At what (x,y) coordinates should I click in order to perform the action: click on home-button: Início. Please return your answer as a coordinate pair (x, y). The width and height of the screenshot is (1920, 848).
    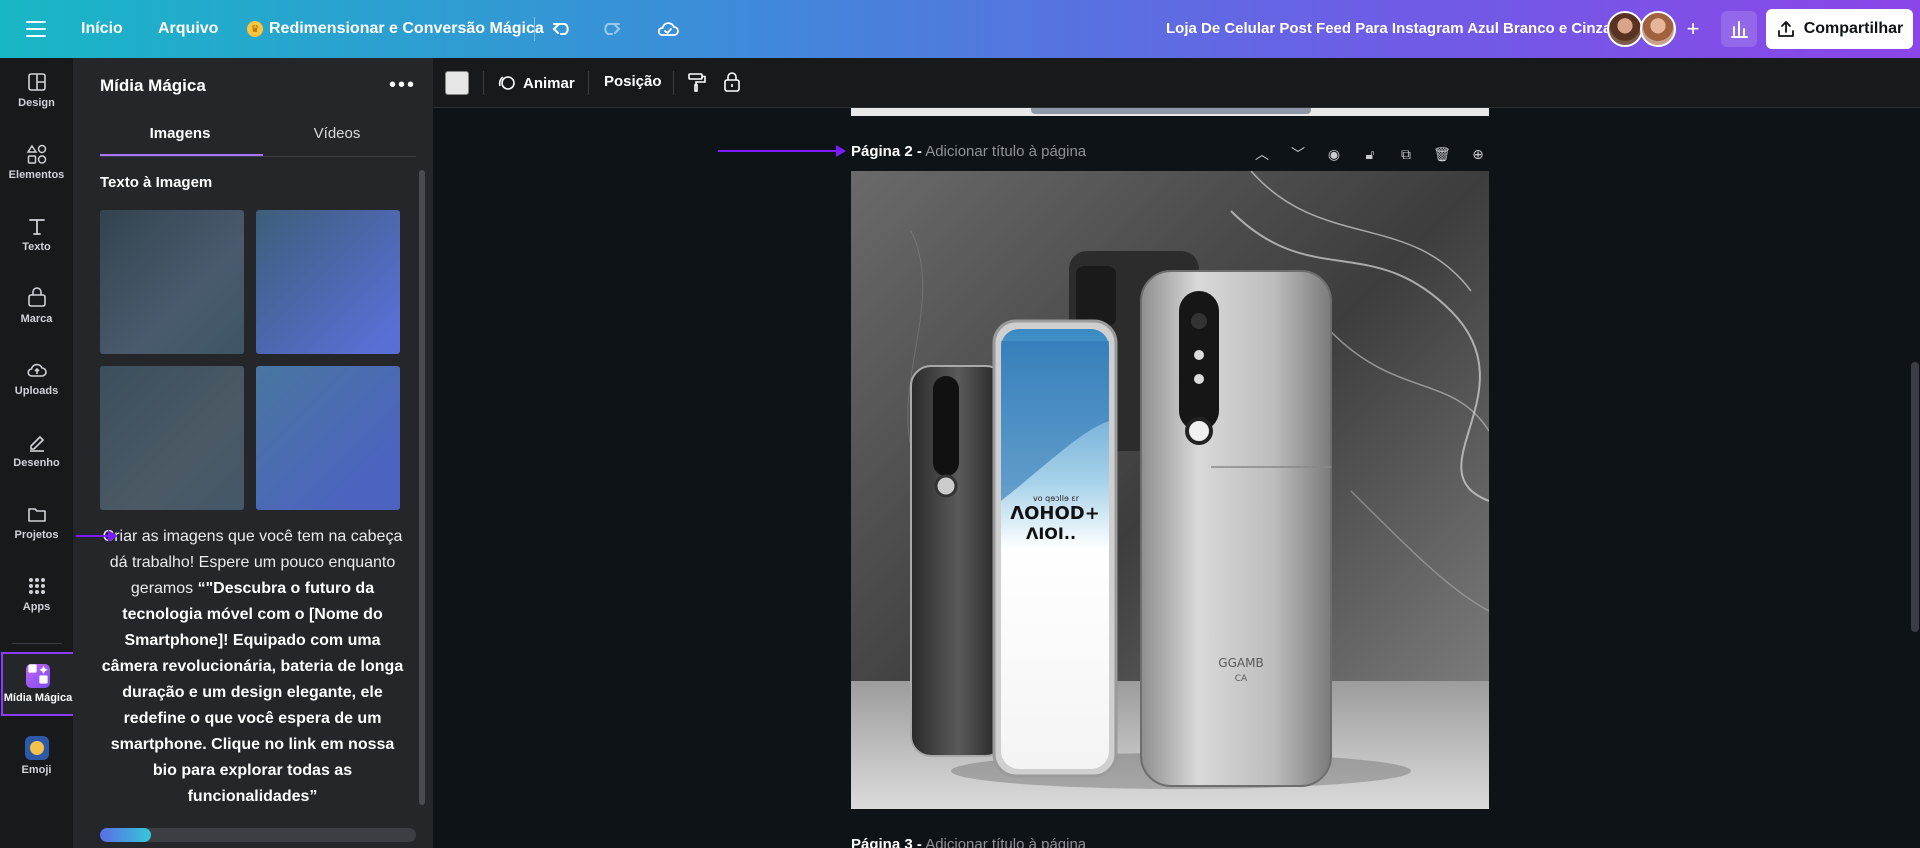
    Looking at the image, I should click on (102, 29).